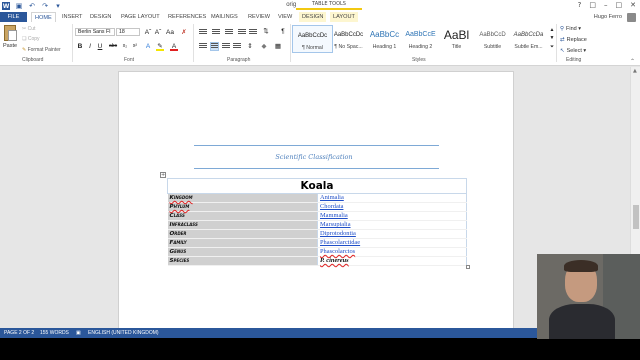  I want to click on align-right-icon, so click(226, 46).